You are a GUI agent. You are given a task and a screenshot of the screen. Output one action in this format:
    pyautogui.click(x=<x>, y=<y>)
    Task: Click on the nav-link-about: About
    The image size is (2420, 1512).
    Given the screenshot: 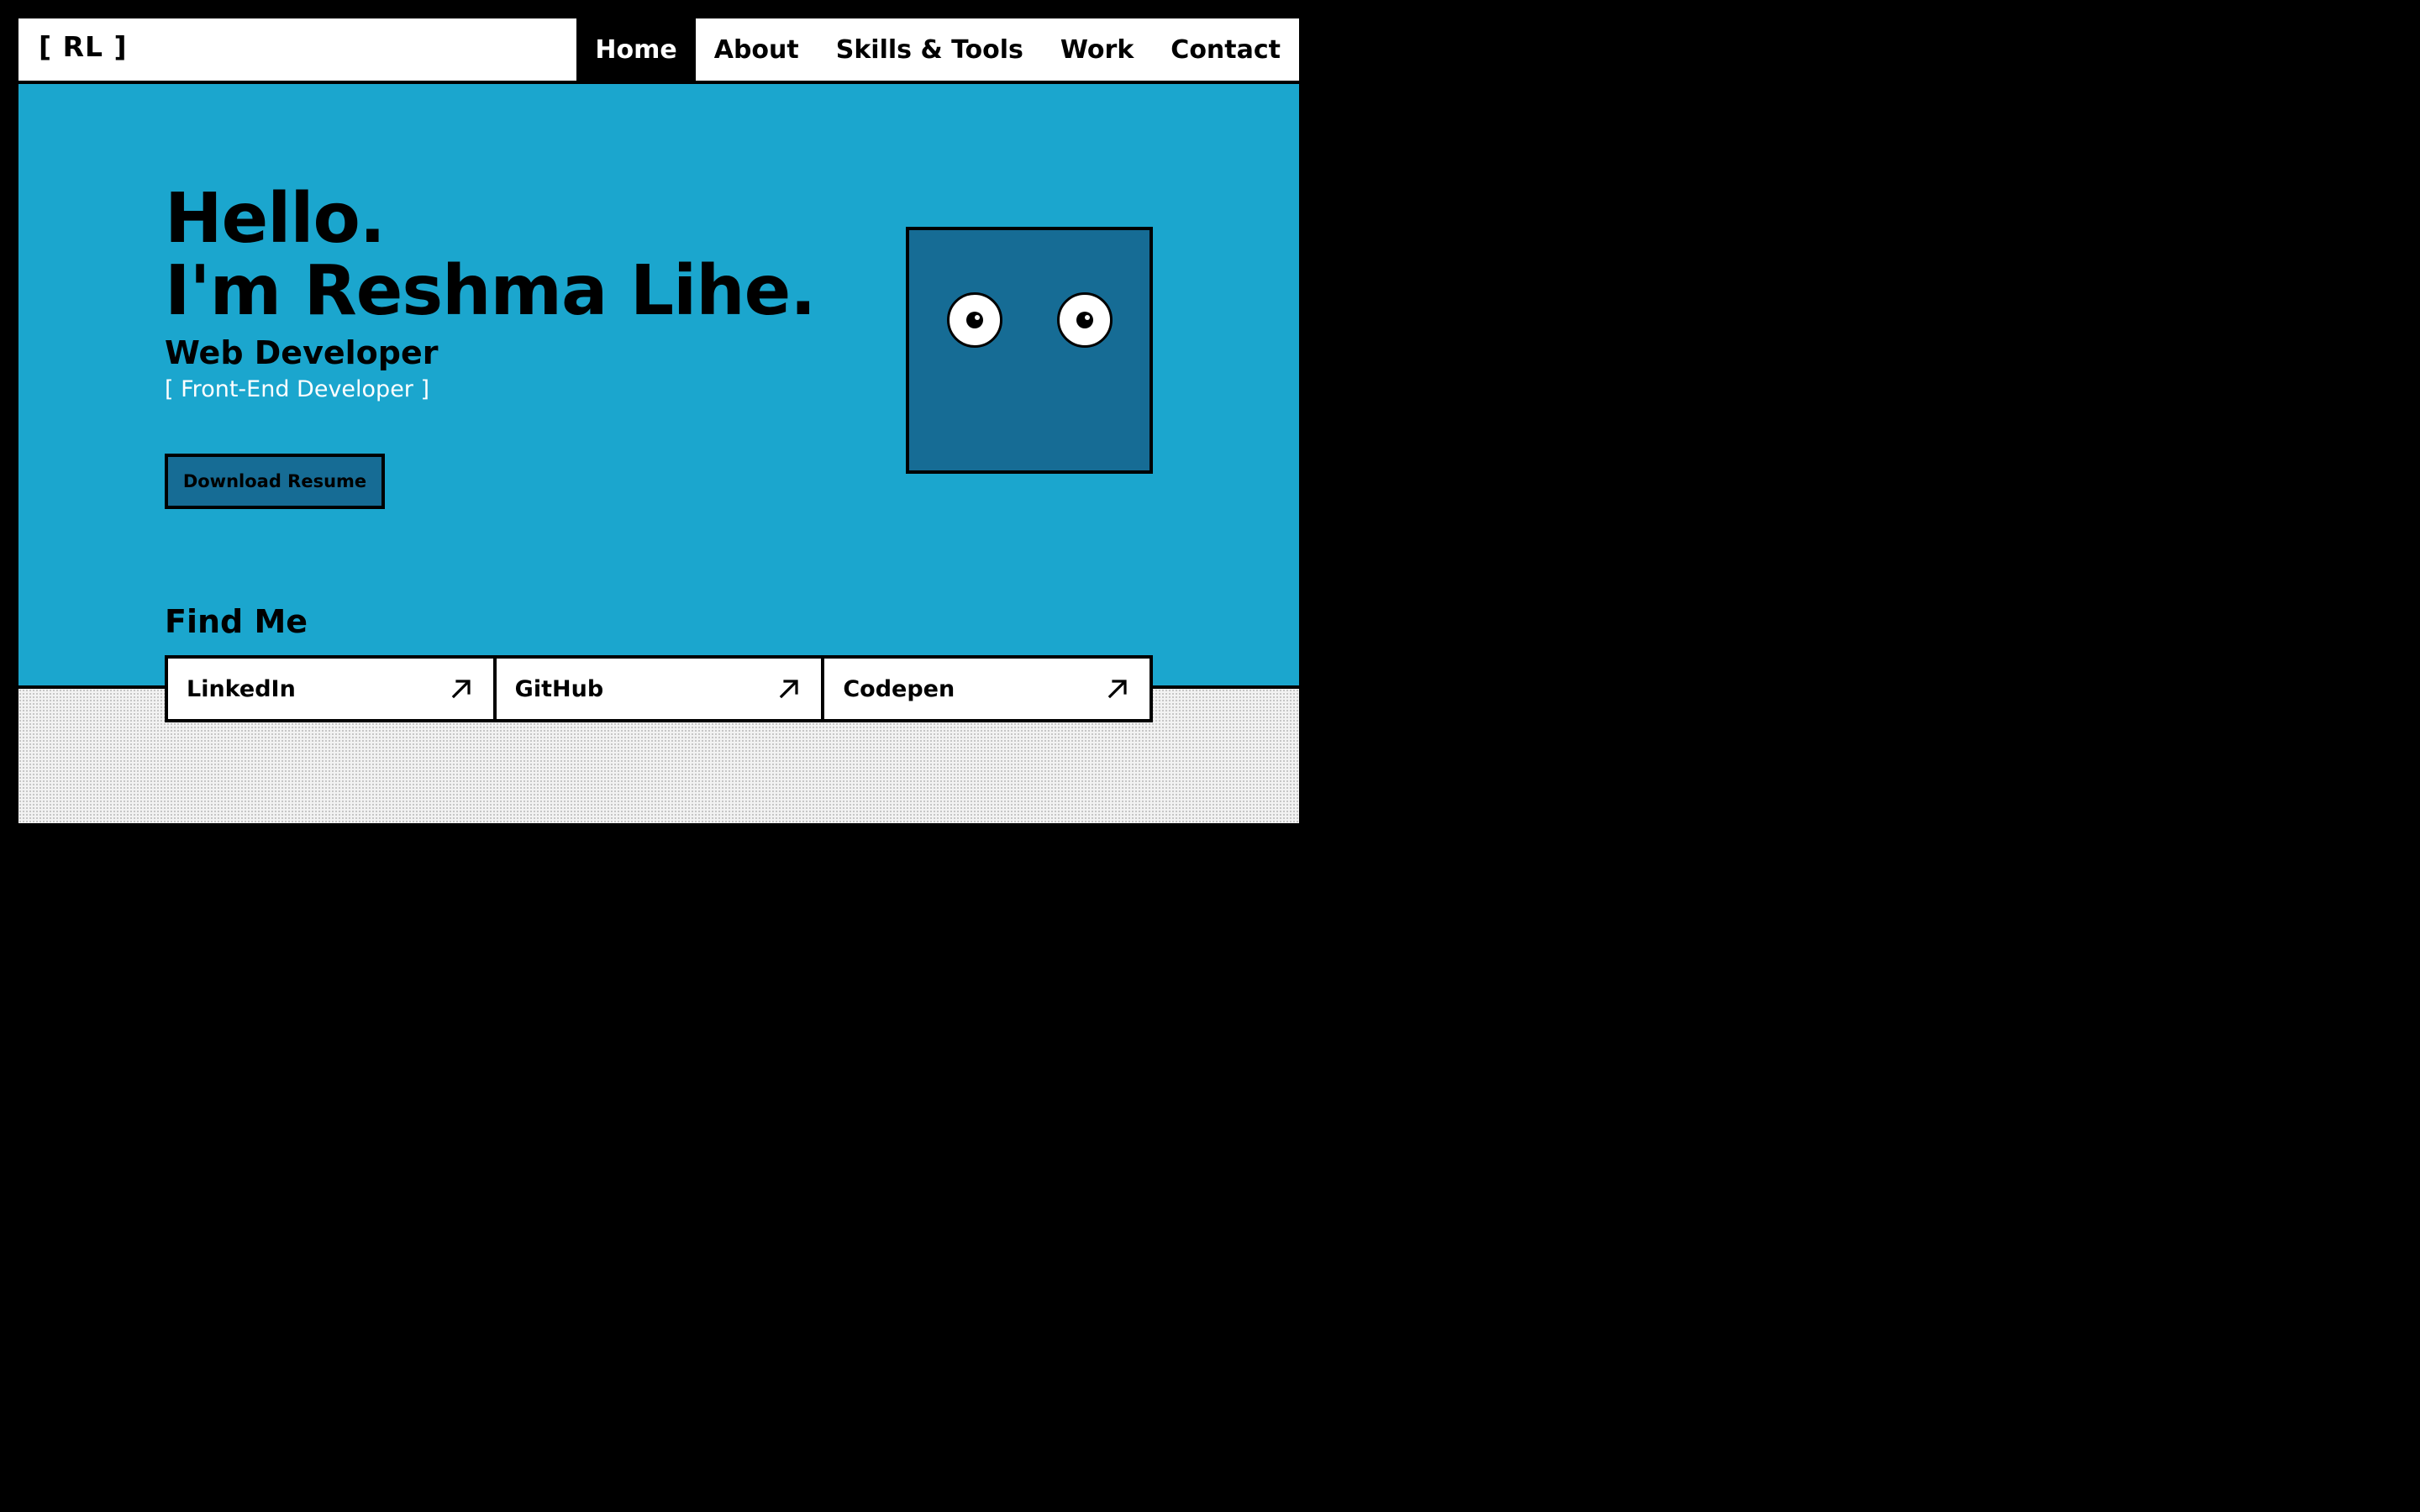 What is the action you would take?
    pyautogui.click(x=757, y=49)
    